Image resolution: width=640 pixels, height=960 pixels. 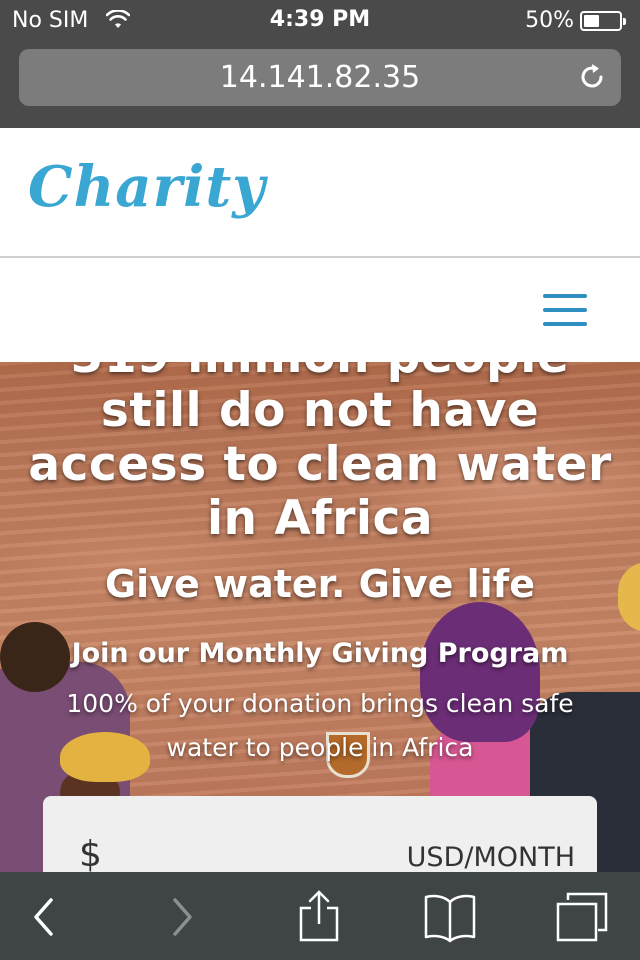 What do you see at coordinates (592, 77) in the screenshot?
I see `reload-icon` at bounding box center [592, 77].